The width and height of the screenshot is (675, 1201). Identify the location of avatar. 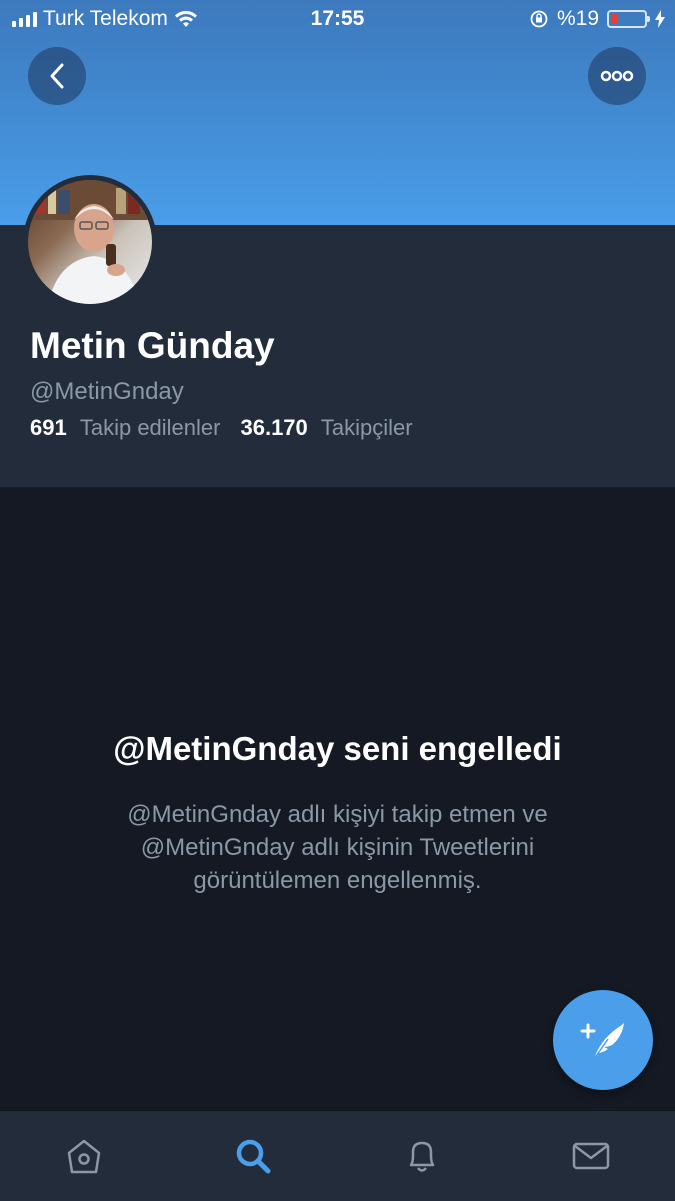
(90, 242).